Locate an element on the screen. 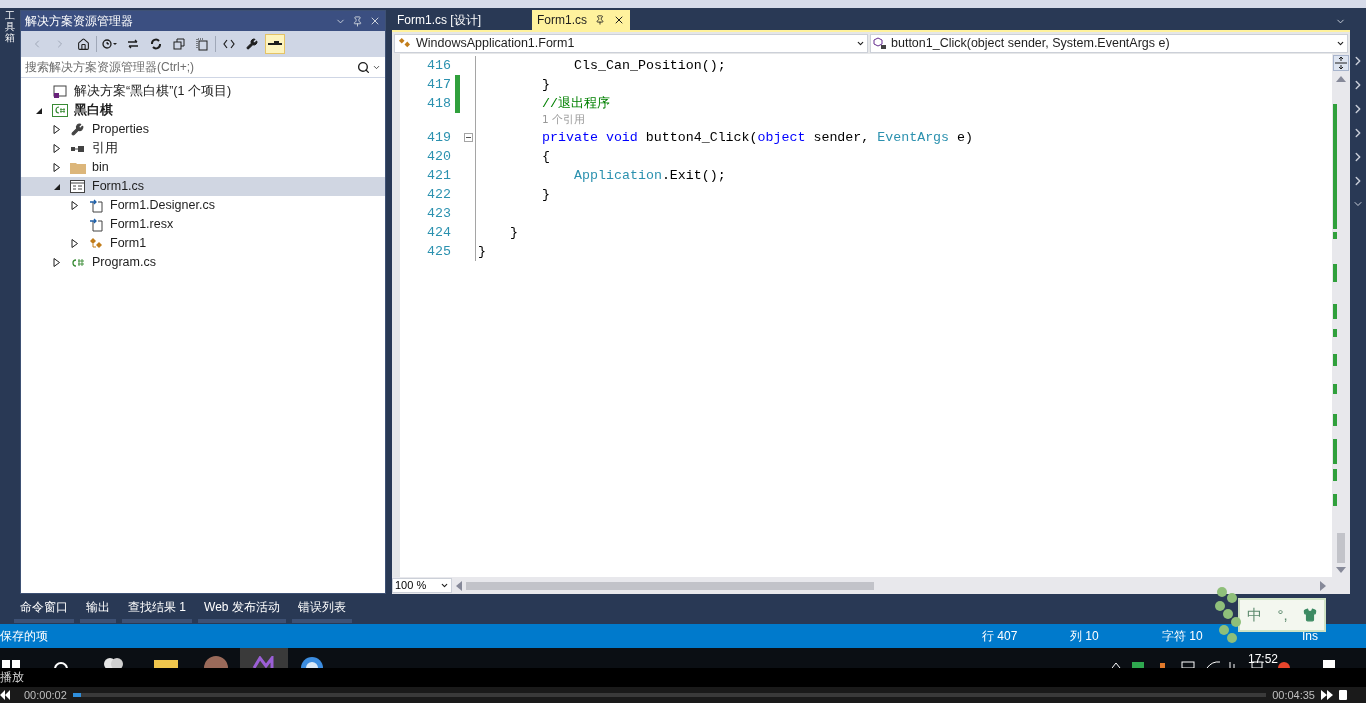 Image resolution: width=1366 pixels, height=703 pixels. ime-punctuation: °, is located at coordinates (1282, 615).